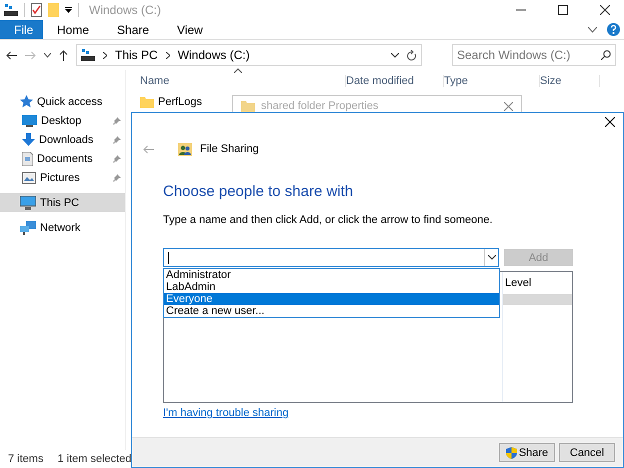  Describe the element at coordinates (587, 452) in the screenshot. I see `cancel-button: Cancel` at that location.